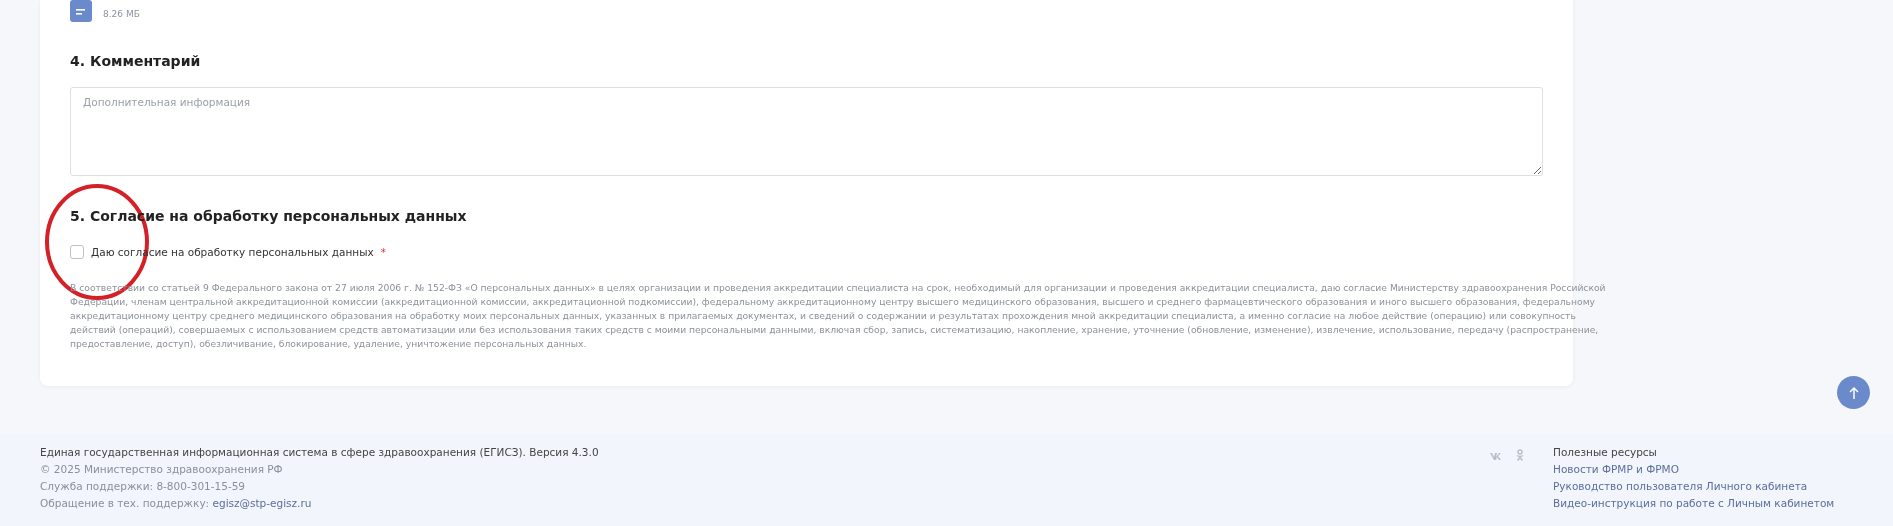  Describe the element at coordinates (262, 503) in the screenshot. I see `support-email-link: egisz@stp-egisz.ru` at that location.